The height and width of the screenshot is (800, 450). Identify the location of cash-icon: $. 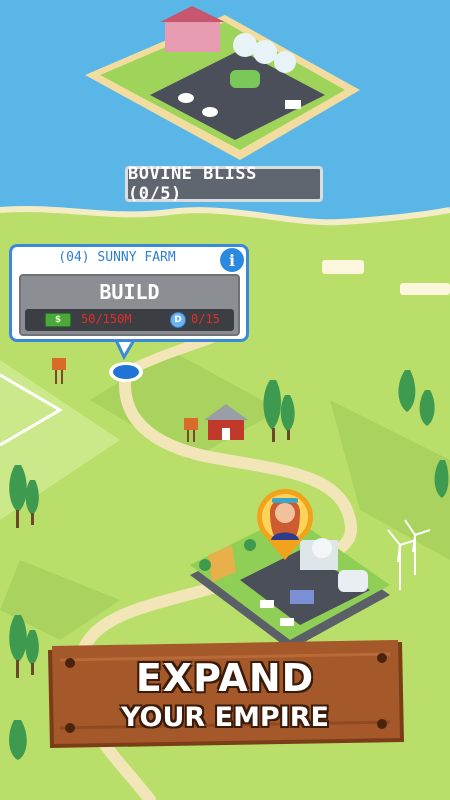
(58, 320).